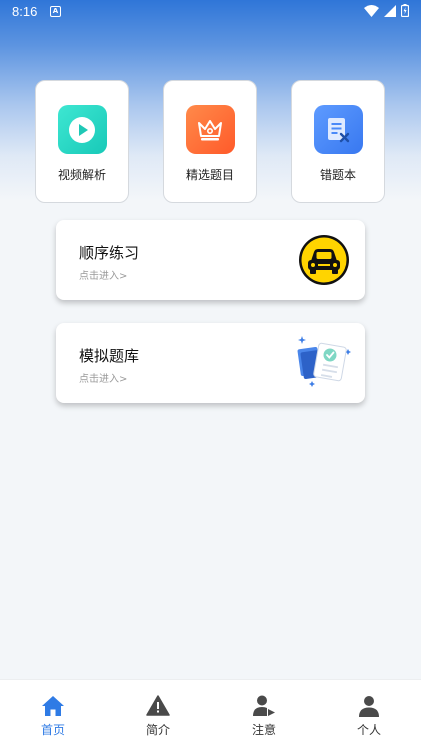 The height and width of the screenshot is (748, 421). I want to click on exam-paper-icon, so click(324, 361).